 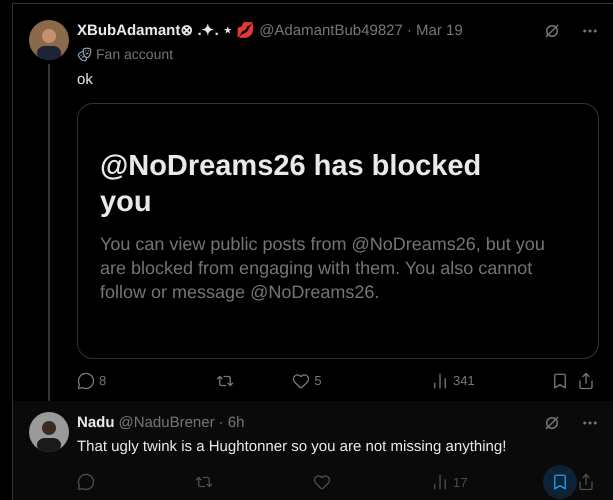 I want to click on bar-chart-icon, so click(x=440, y=482).